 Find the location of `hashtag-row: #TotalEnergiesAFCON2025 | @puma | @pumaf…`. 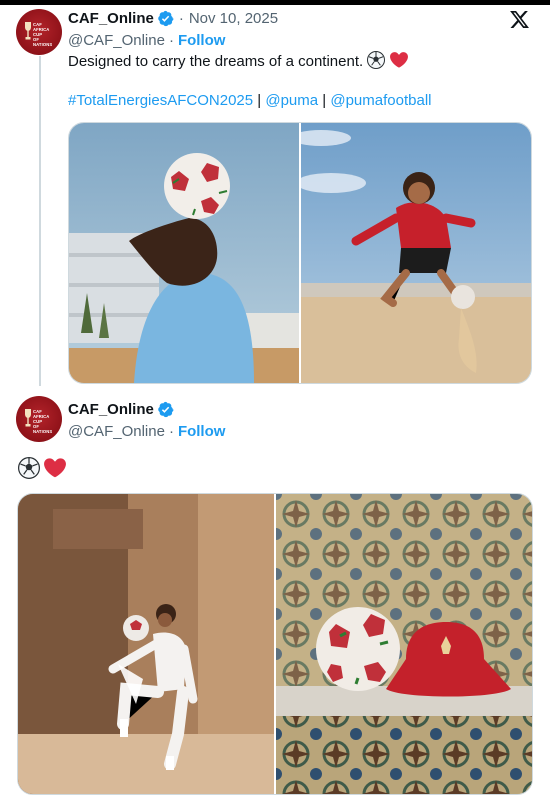

hashtag-row: #TotalEnergiesAFCON2025 | @puma | @pumaf… is located at coordinates (249, 101).